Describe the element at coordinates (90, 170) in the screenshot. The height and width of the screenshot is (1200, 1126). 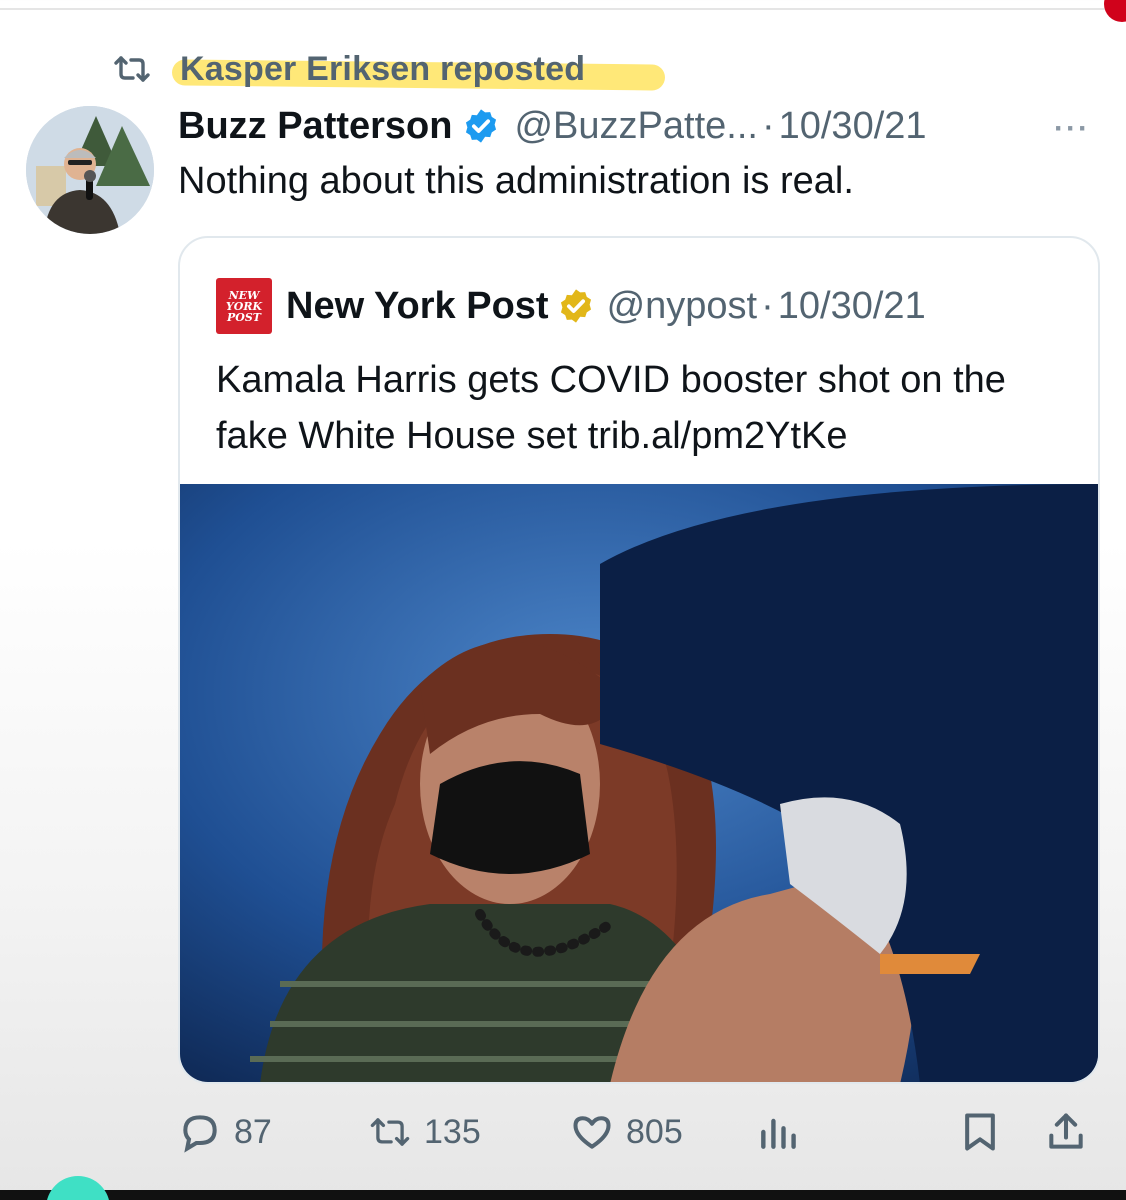
I see `author-avatar` at that location.